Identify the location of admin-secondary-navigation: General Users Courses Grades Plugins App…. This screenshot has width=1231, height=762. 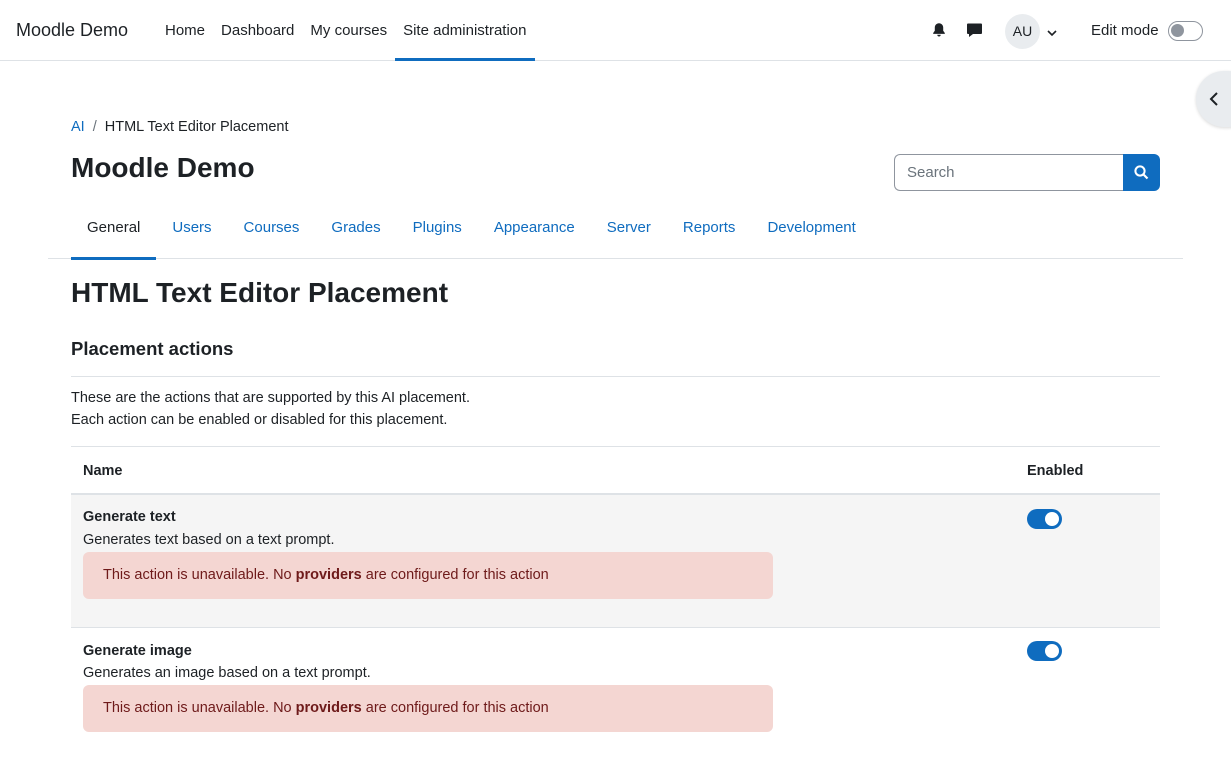
(615, 232).